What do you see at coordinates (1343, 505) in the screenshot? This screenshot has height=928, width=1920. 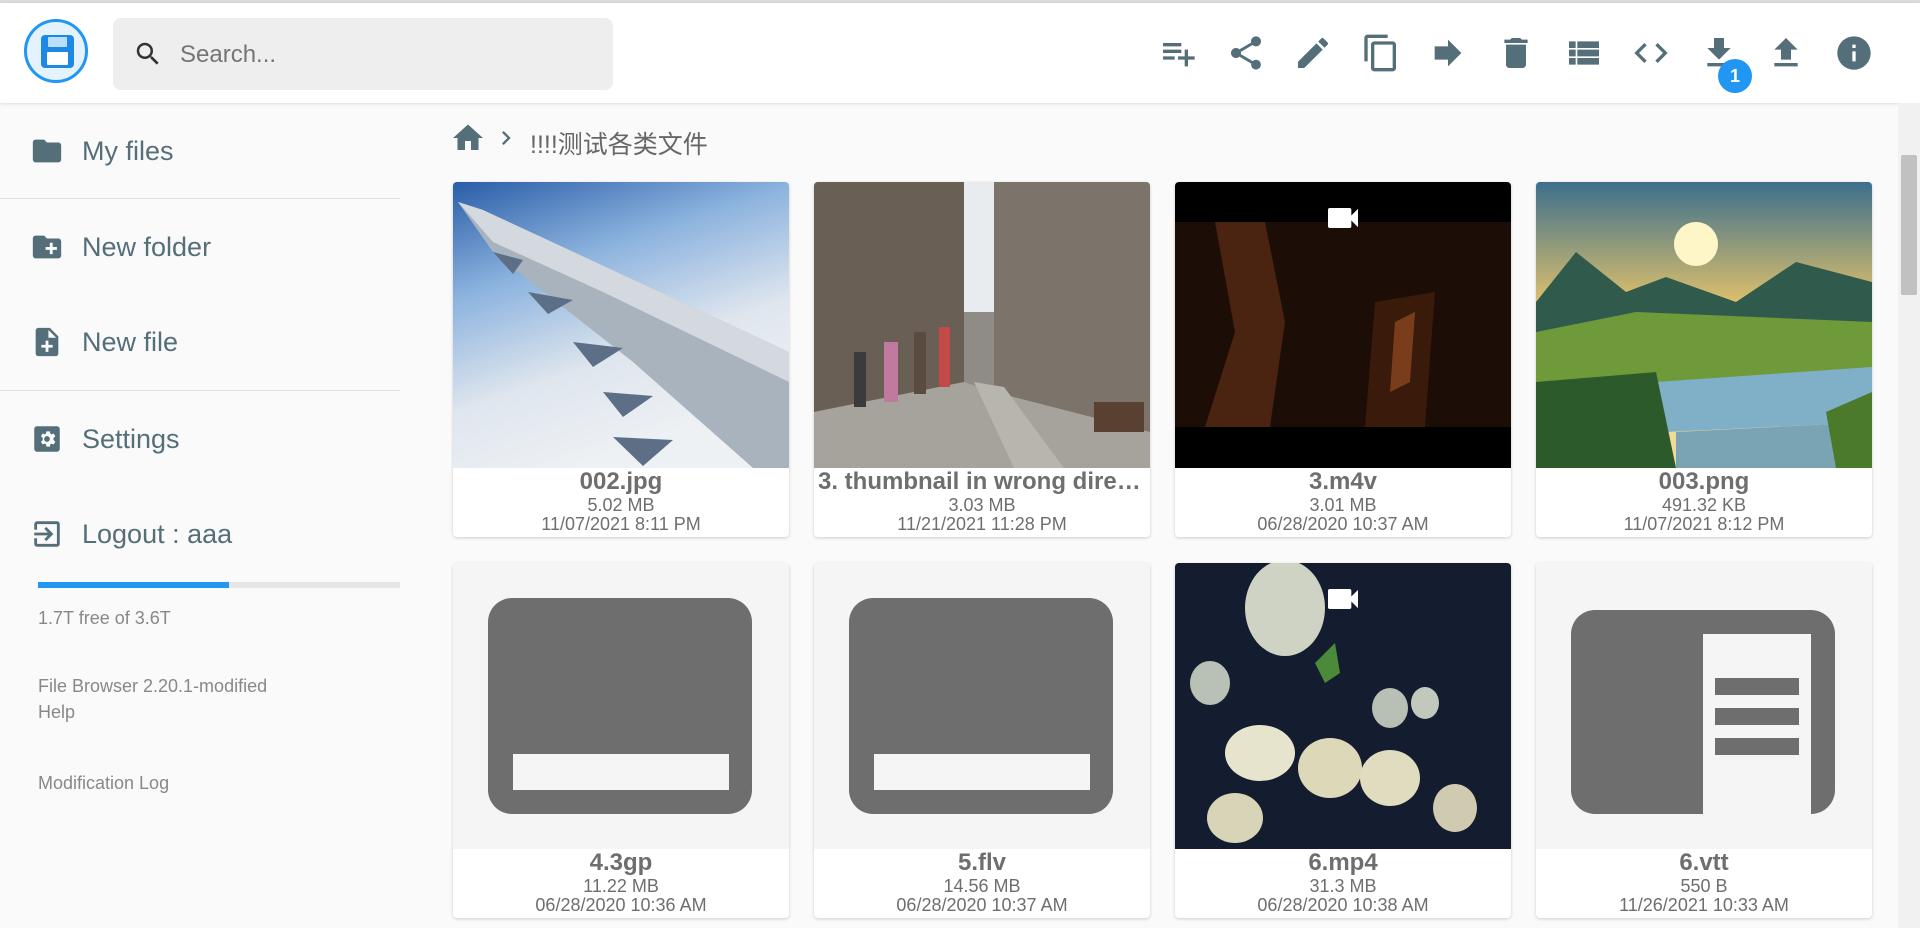 I see `file-size: 3.01 MB` at bounding box center [1343, 505].